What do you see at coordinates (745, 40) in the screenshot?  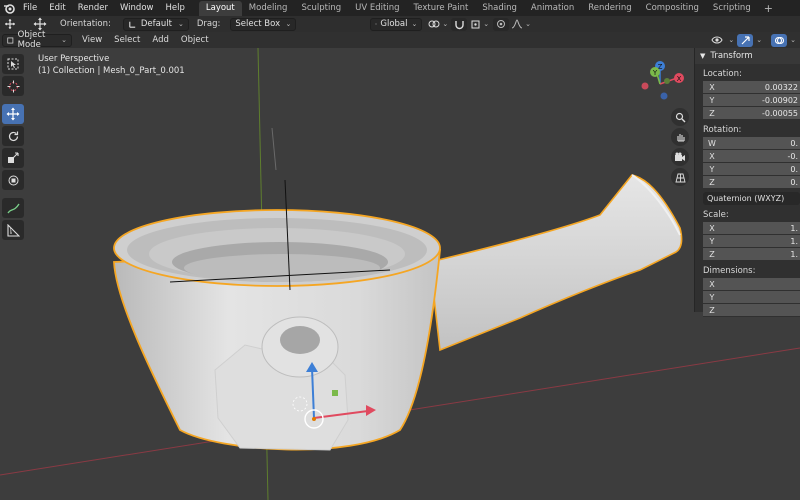 I see `gizmo-toggle-icon` at bounding box center [745, 40].